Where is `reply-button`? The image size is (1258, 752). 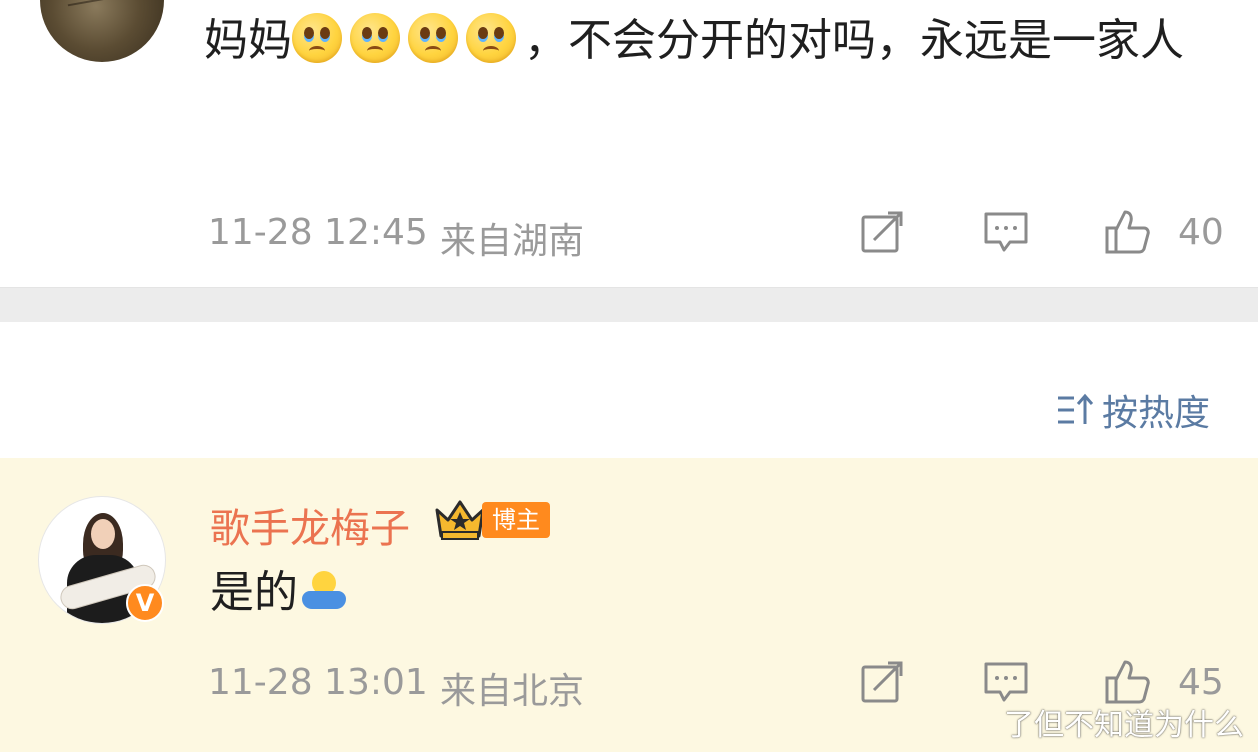
reply-button is located at coordinates (1007, 233).